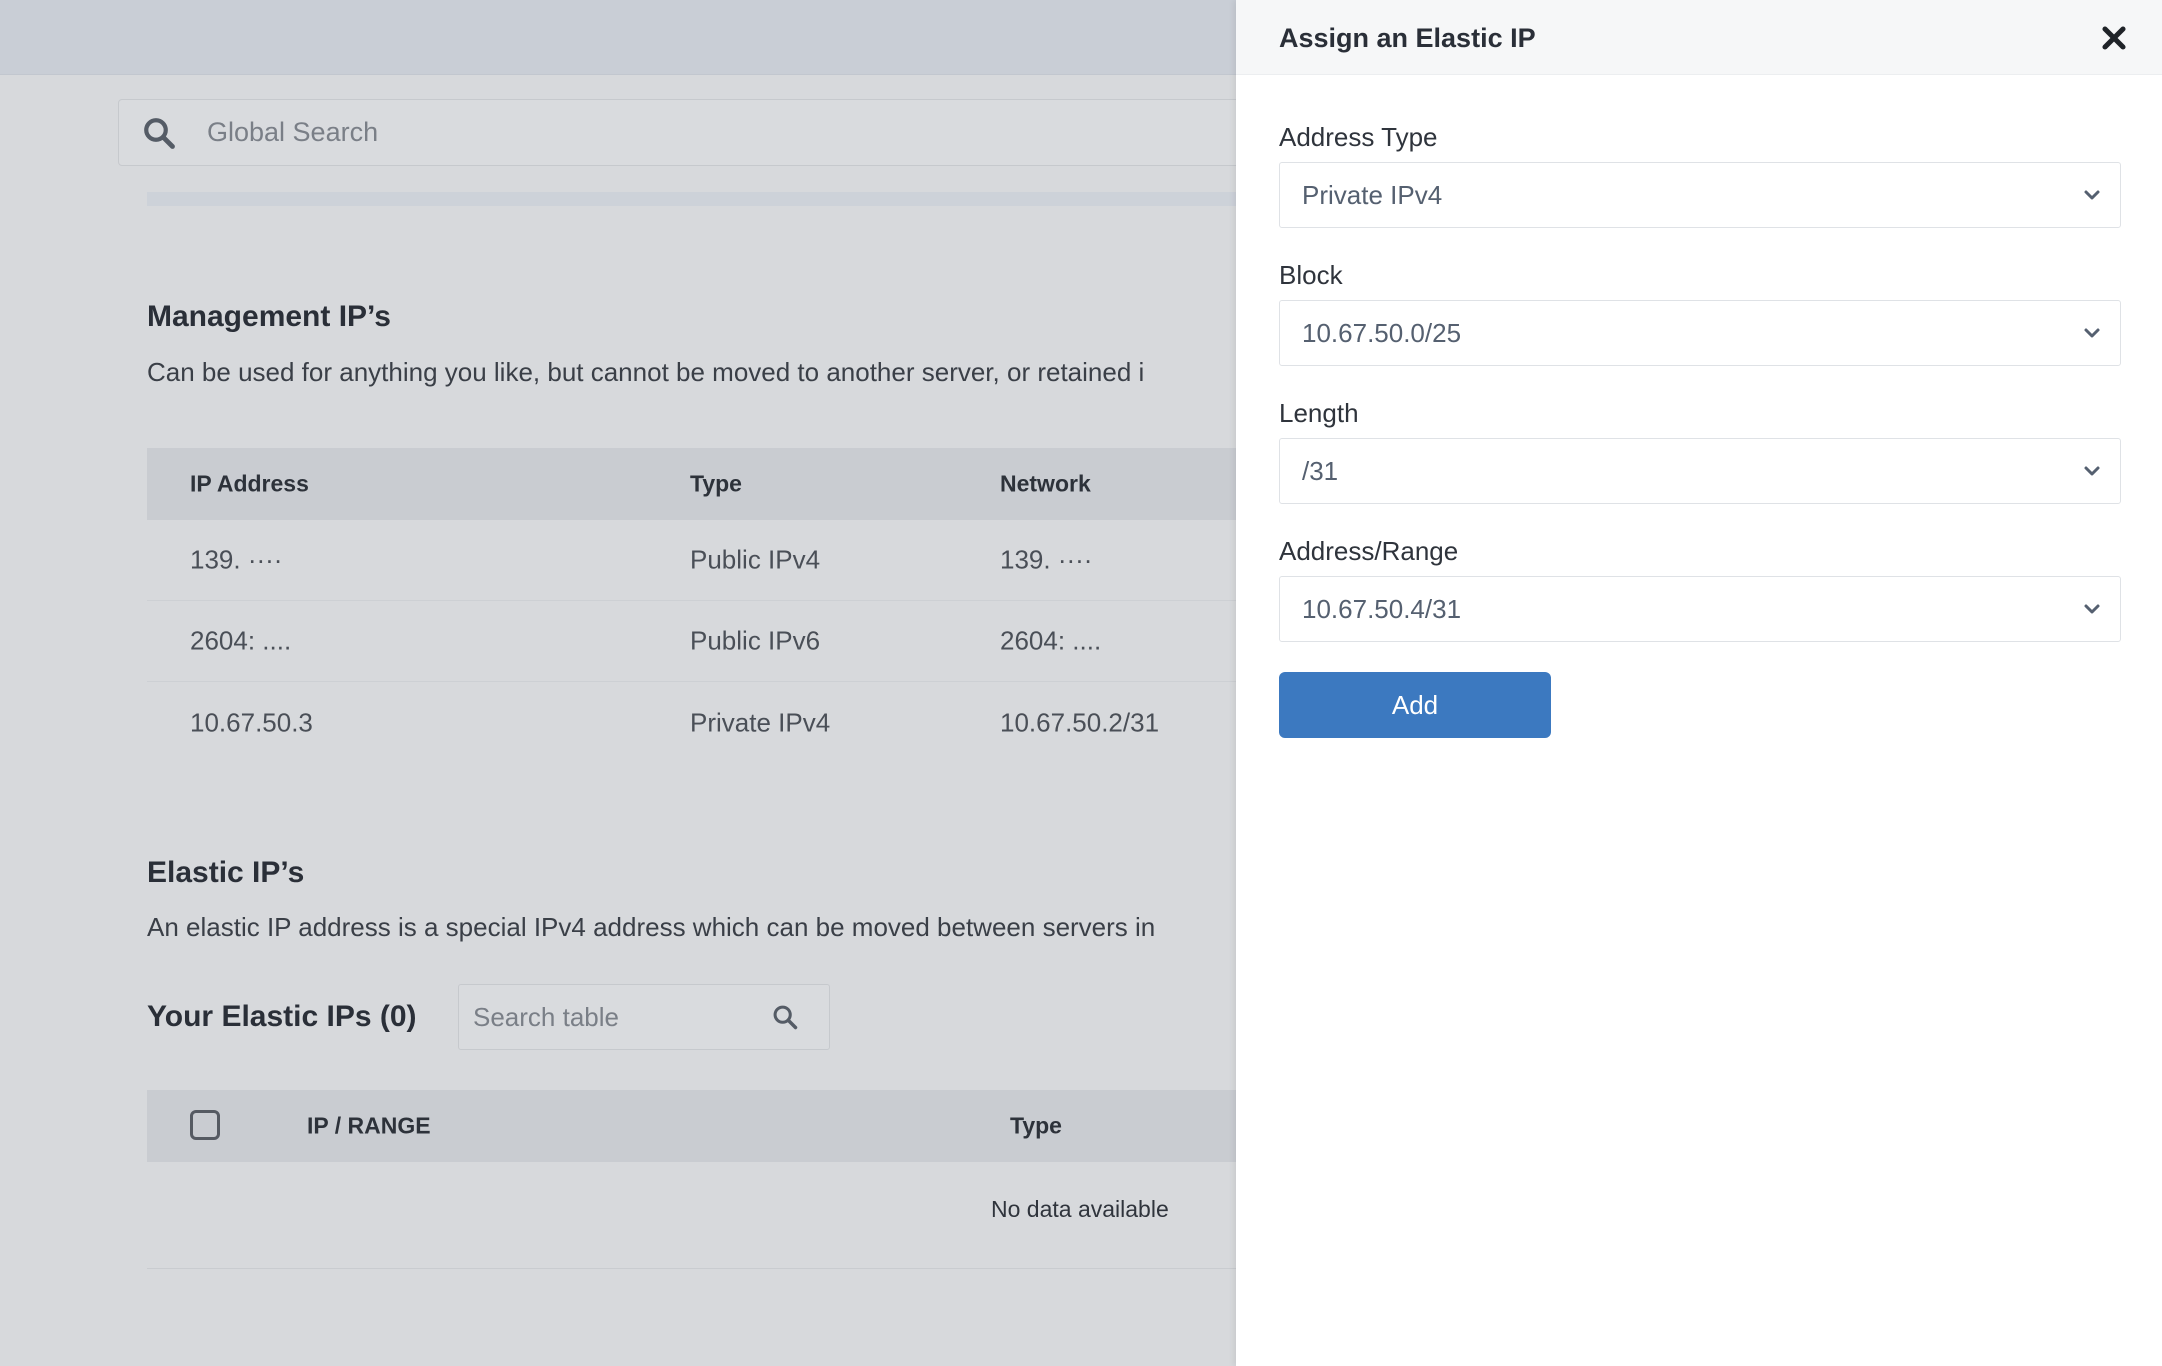 Image resolution: width=2162 pixels, height=1366 pixels. What do you see at coordinates (1320, 470) in the screenshot?
I see `length-value: /31` at bounding box center [1320, 470].